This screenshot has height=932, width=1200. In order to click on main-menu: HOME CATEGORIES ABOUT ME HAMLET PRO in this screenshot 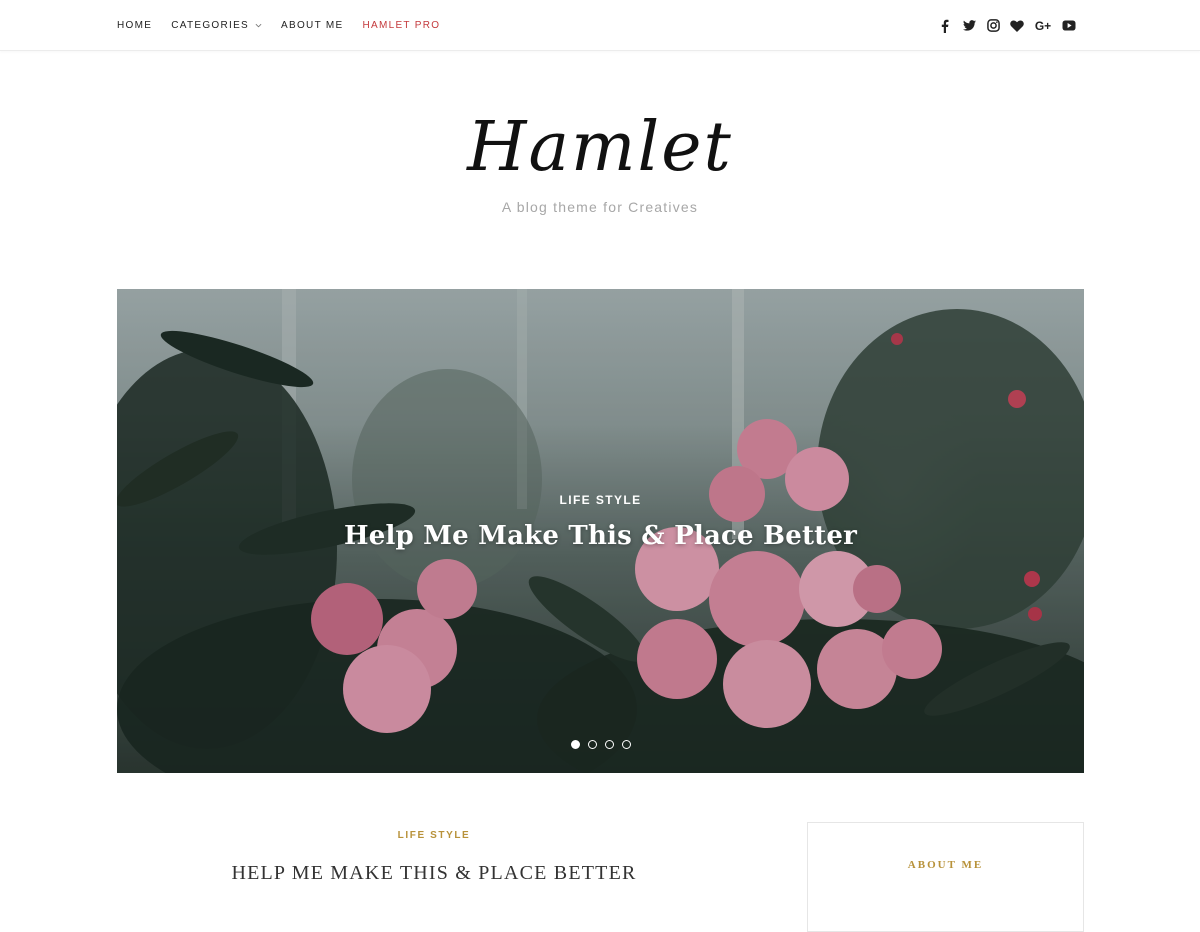, I will do `click(288, 25)`.